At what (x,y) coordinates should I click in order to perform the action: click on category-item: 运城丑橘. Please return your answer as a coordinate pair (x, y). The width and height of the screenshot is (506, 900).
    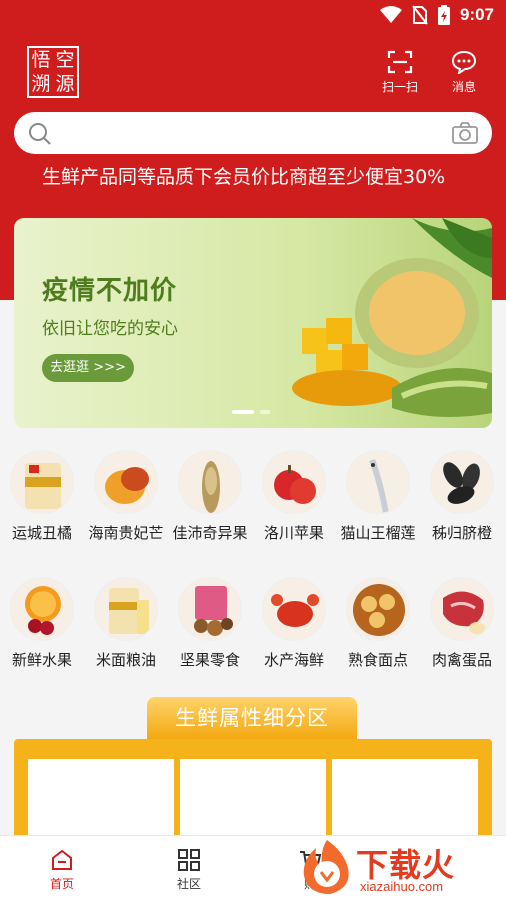
    Looking at the image, I should click on (42, 496).